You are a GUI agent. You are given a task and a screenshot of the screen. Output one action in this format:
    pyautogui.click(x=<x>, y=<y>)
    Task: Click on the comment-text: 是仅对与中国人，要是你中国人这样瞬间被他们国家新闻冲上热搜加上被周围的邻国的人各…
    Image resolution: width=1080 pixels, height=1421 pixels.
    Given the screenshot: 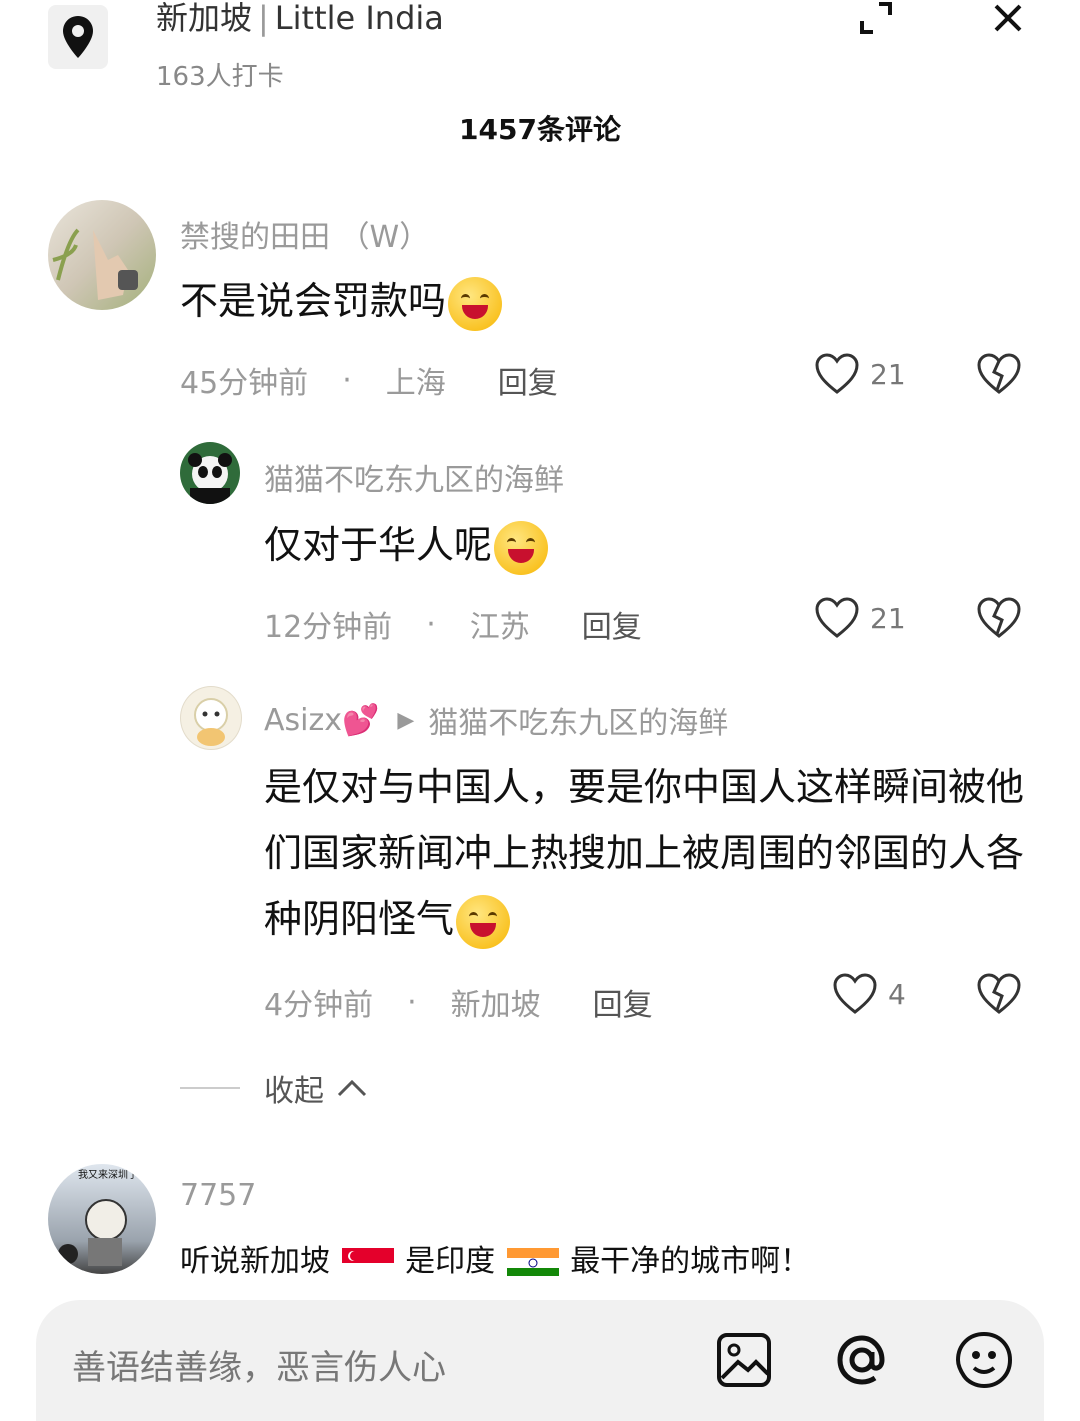 What is the action you would take?
    pyautogui.click(x=649, y=853)
    